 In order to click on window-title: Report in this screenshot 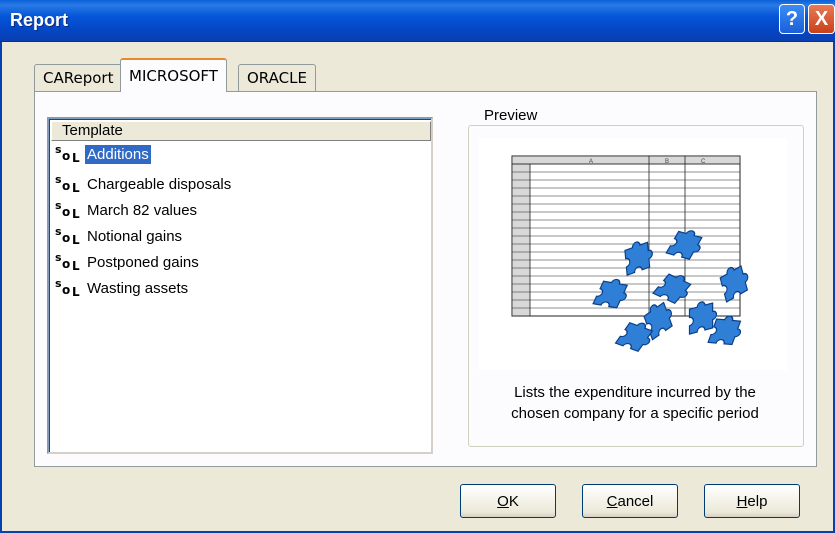, I will do `click(39, 20)`.